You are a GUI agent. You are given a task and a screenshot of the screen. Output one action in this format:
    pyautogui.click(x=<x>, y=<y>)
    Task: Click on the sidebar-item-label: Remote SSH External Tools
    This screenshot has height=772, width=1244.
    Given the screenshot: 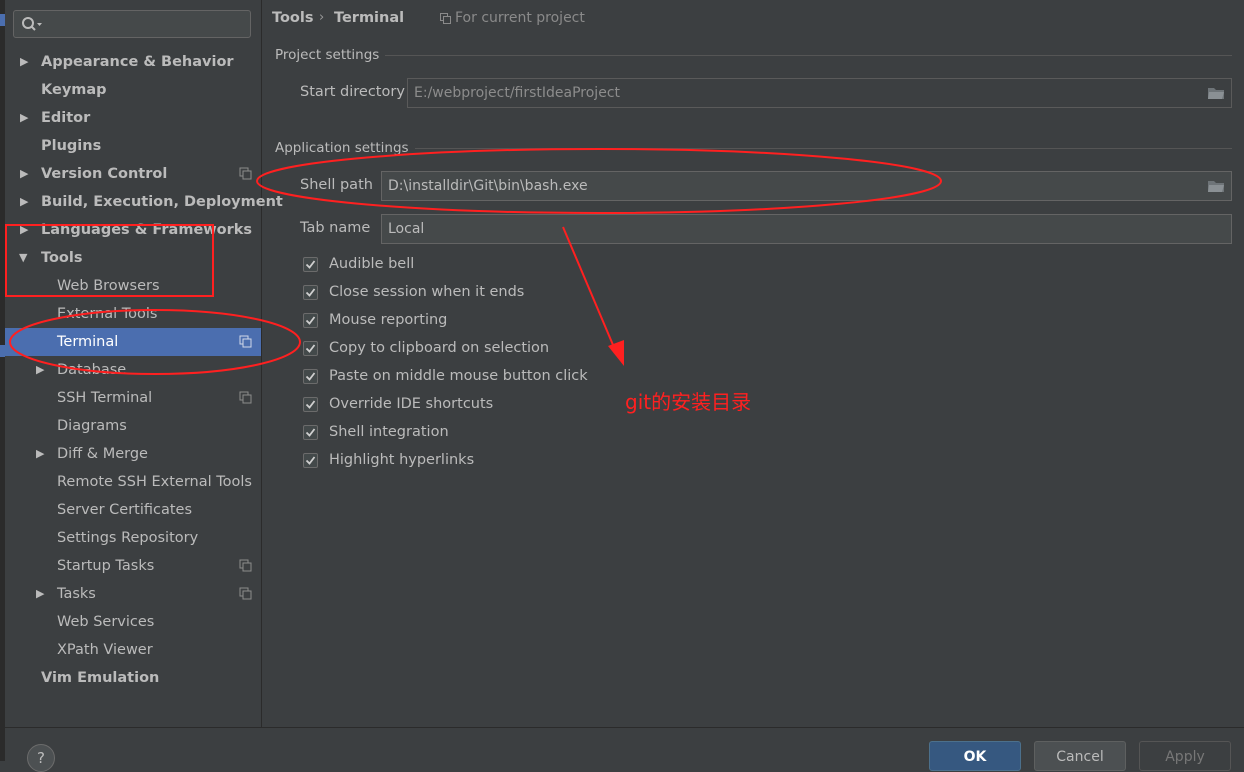 What is the action you would take?
    pyautogui.click(x=154, y=482)
    